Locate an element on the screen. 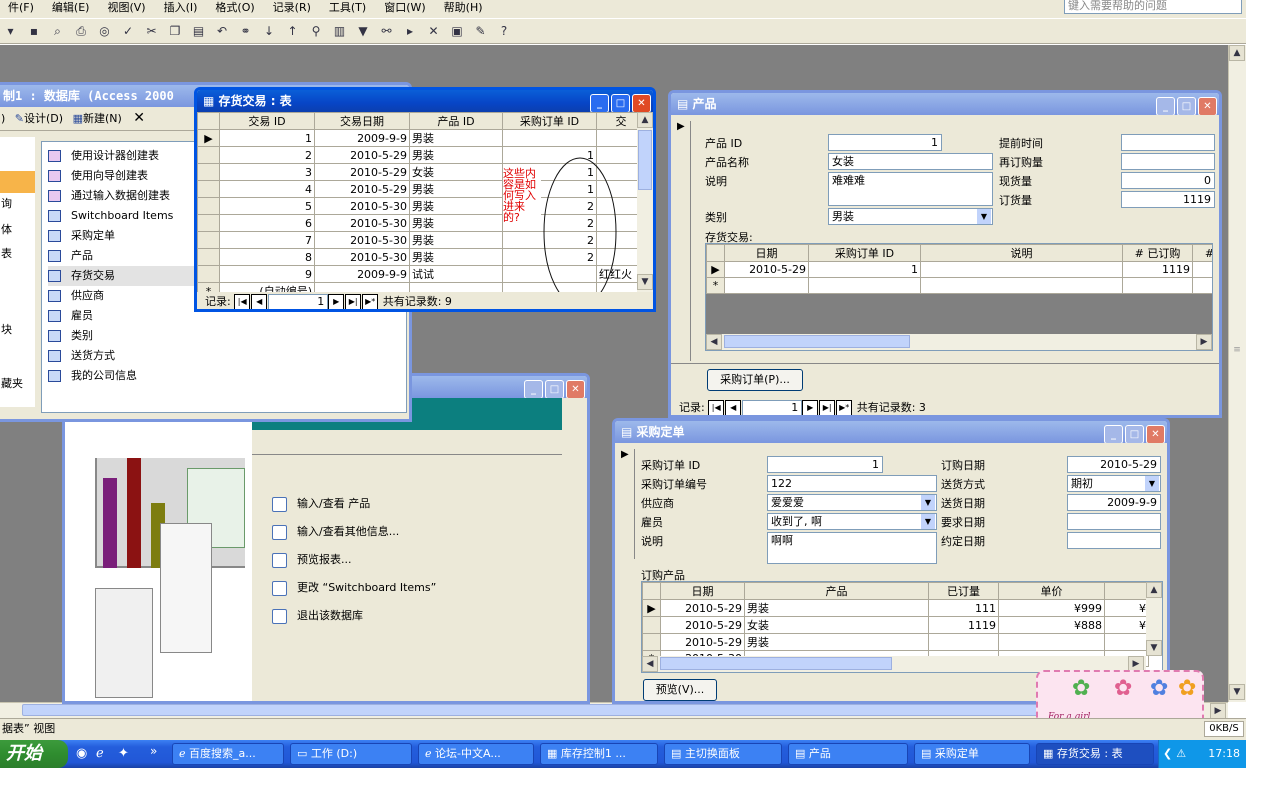 The width and height of the screenshot is (1280, 800). column-header: 产品 ID is located at coordinates (456, 121).